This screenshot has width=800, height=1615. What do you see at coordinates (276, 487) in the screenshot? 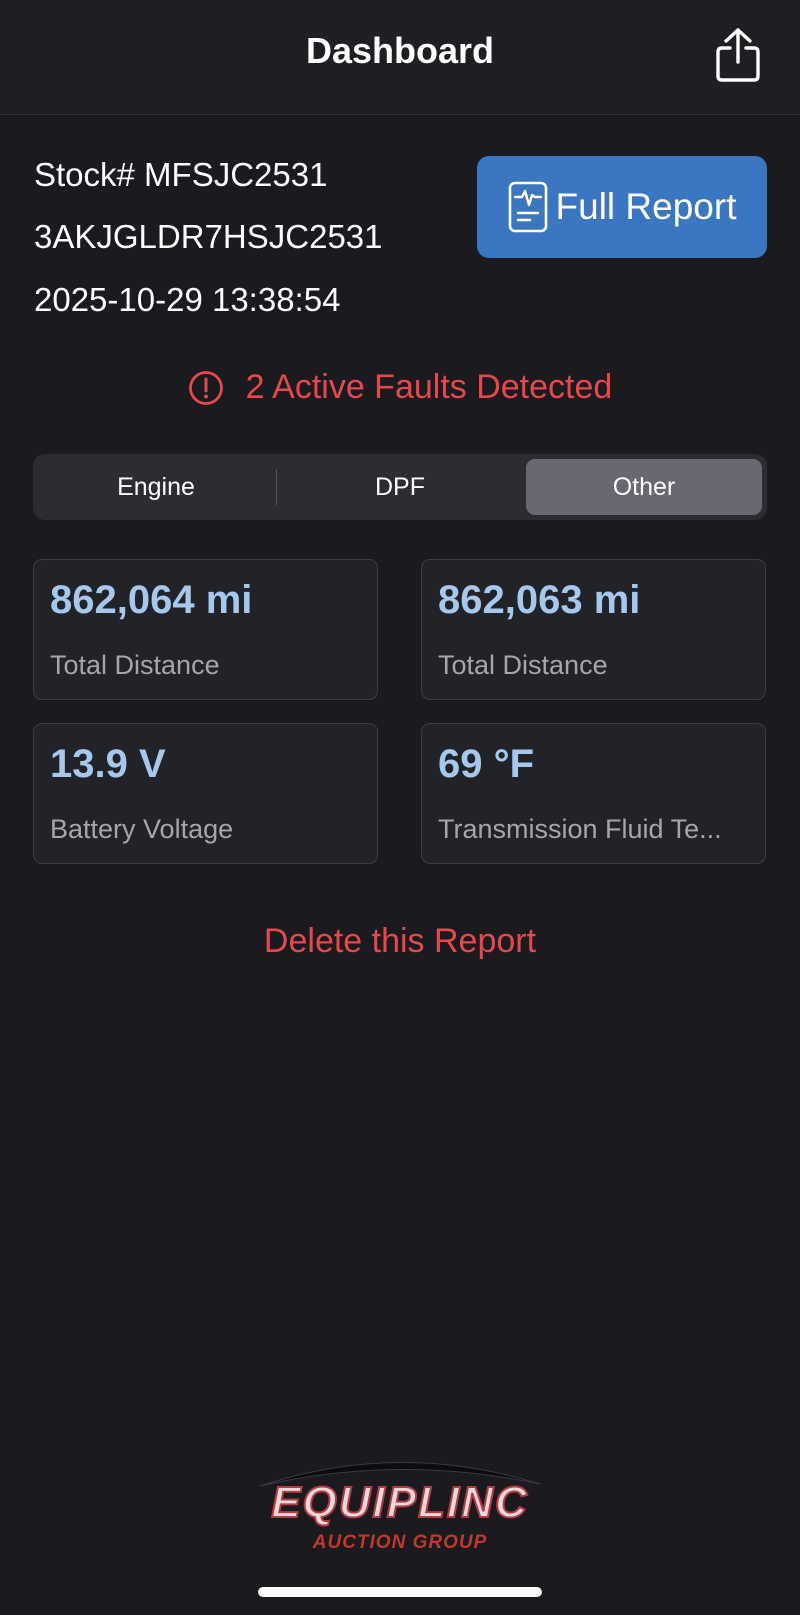
I see `segment-divider` at bounding box center [276, 487].